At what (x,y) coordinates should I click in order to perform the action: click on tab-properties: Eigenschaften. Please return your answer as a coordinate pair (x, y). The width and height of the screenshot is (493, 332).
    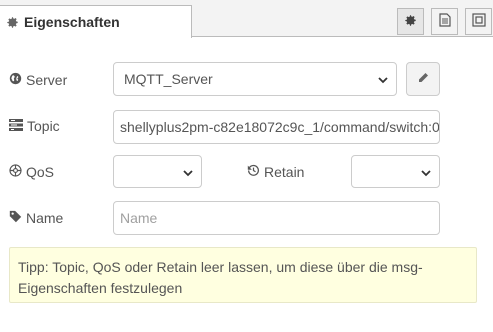
    Looking at the image, I should click on (96, 21).